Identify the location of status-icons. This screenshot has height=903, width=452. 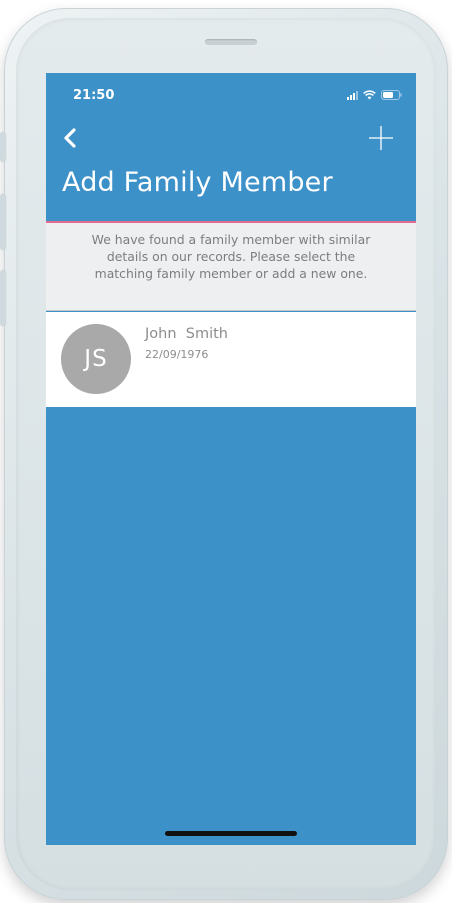
(374, 95).